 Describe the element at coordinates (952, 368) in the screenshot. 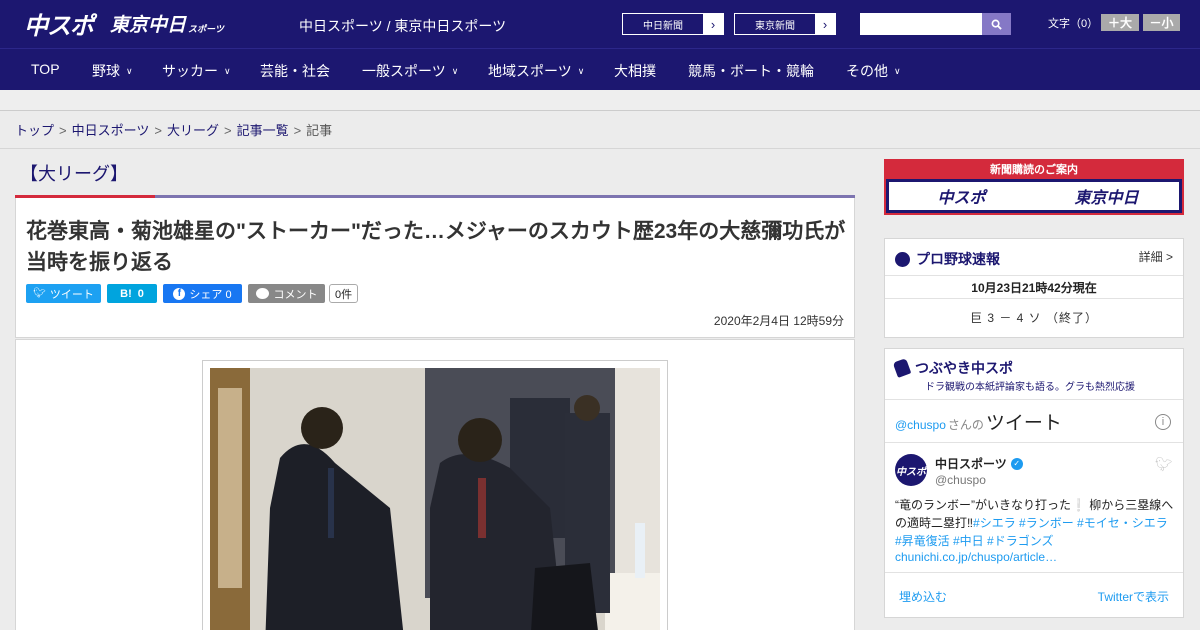

I see `twitter-card-title: つぶやき中スポ` at that location.